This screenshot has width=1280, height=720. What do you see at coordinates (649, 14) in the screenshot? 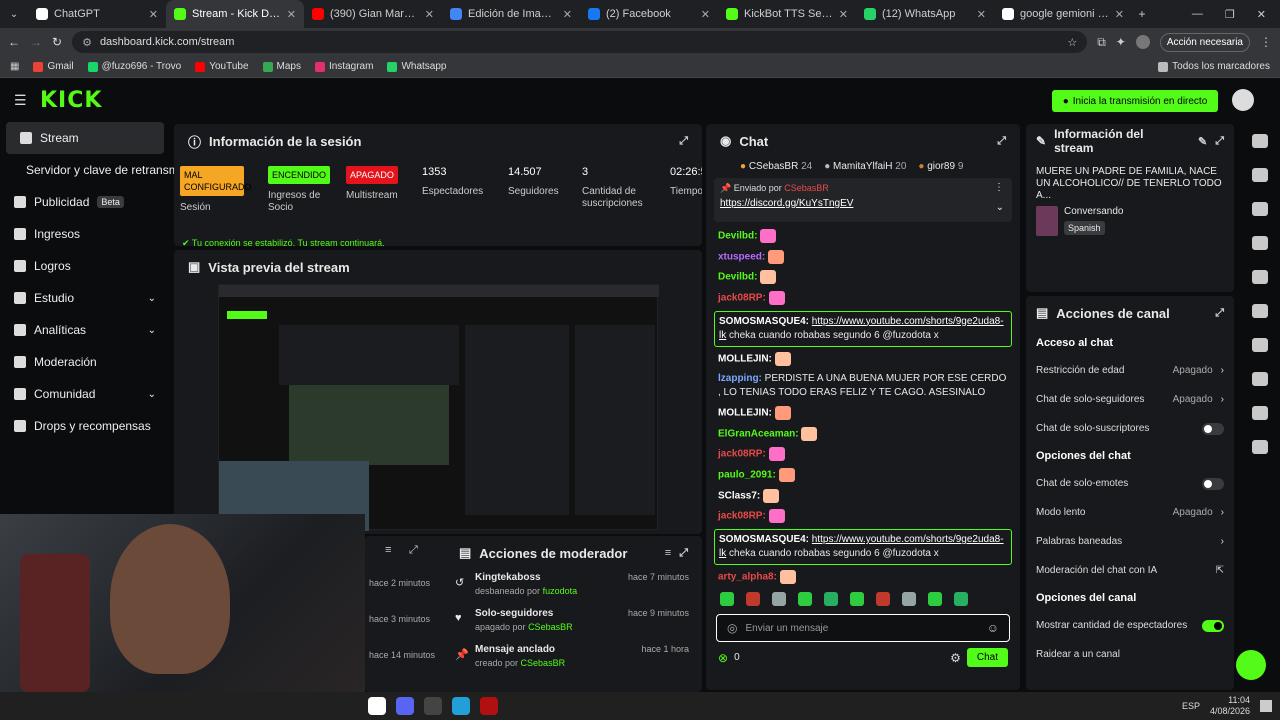
I see `browser-tab: (2) Facebook ✕` at bounding box center [649, 14].